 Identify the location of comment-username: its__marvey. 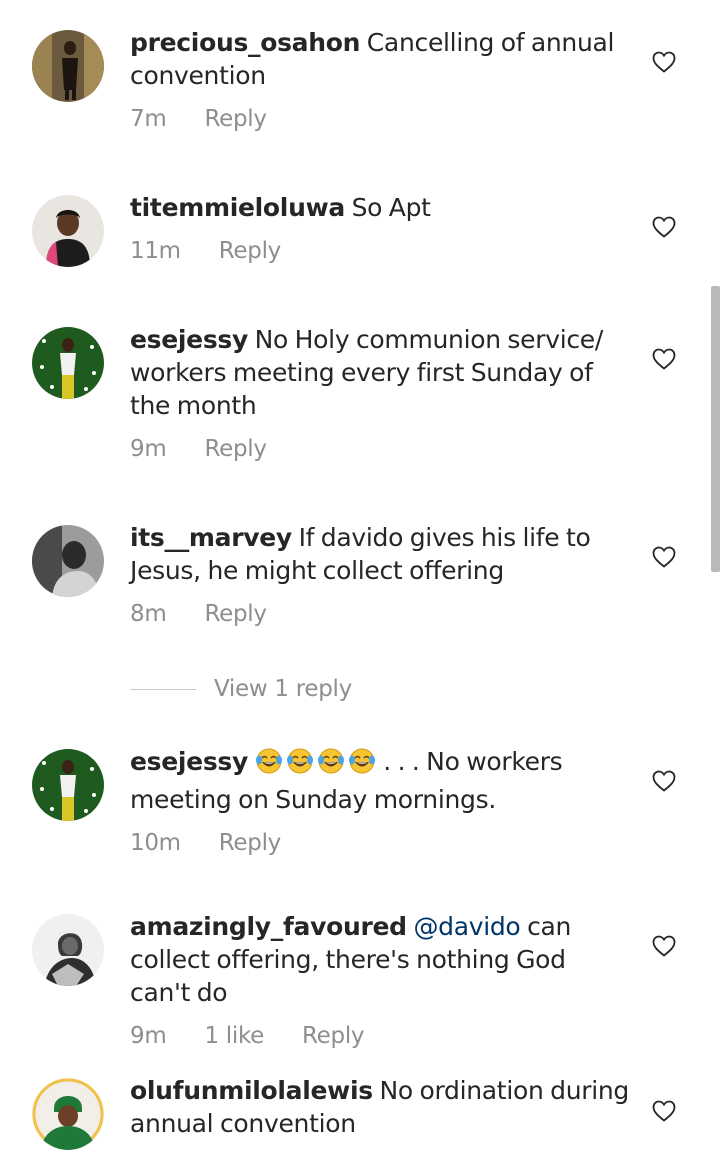
(211, 537).